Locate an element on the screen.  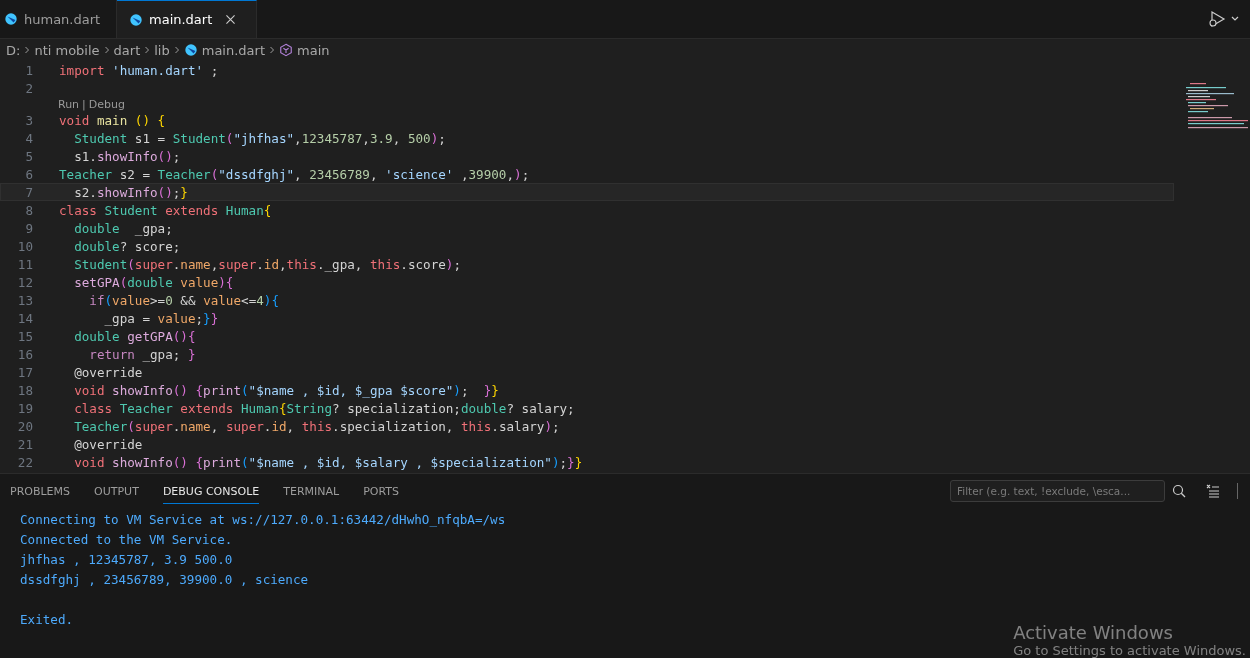
cube-icon is located at coordinates (286, 50).